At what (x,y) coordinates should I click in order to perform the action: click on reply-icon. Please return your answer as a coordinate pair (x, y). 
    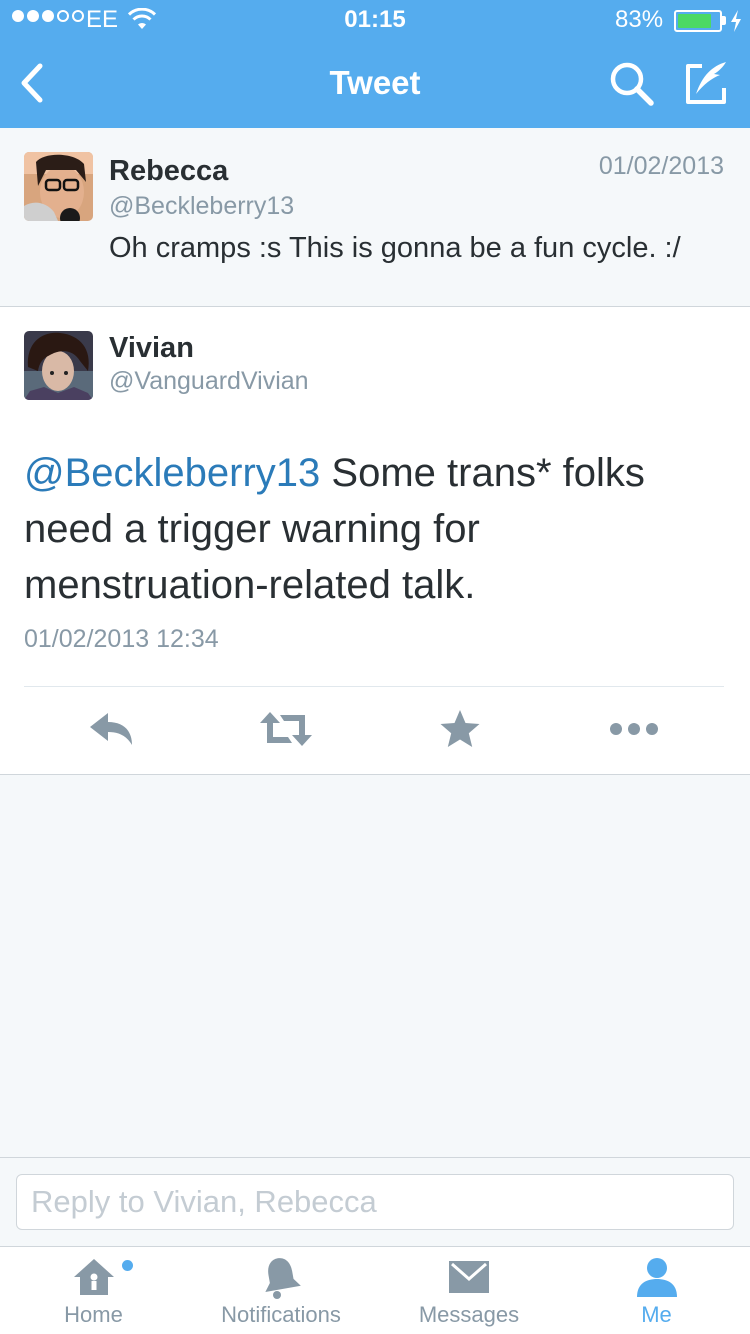
    Looking at the image, I should click on (111, 729).